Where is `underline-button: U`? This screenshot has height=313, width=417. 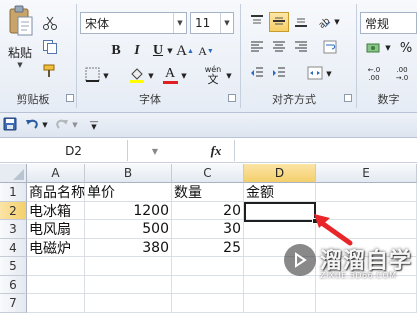
underline-button: U is located at coordinates (158, 51).